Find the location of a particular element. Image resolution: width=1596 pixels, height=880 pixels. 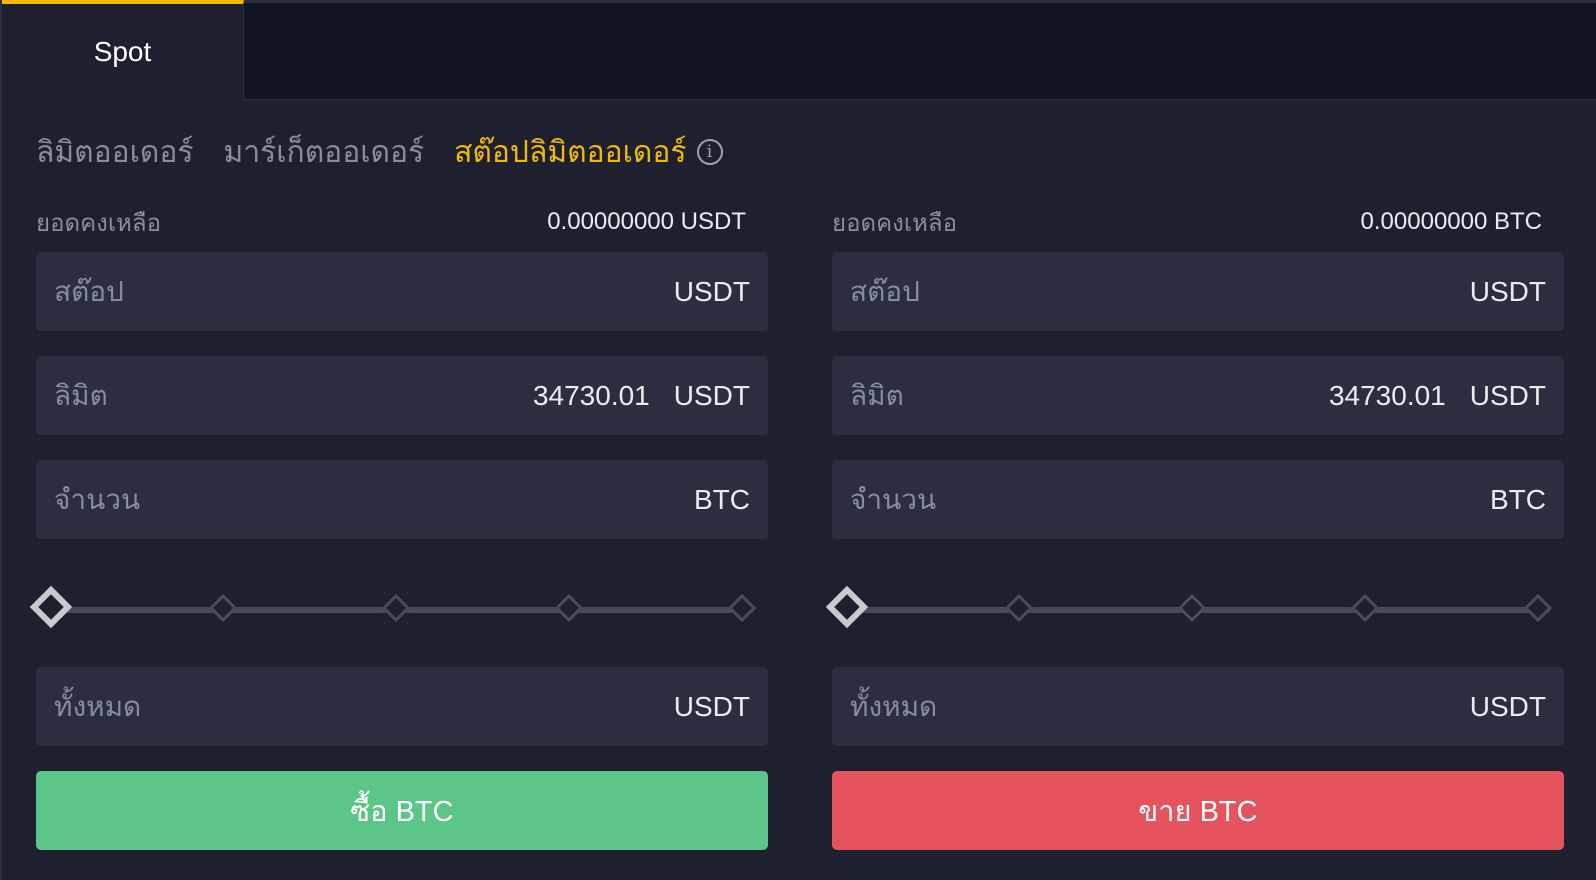

buy-slider-handle is located at coordinates (51, 607).